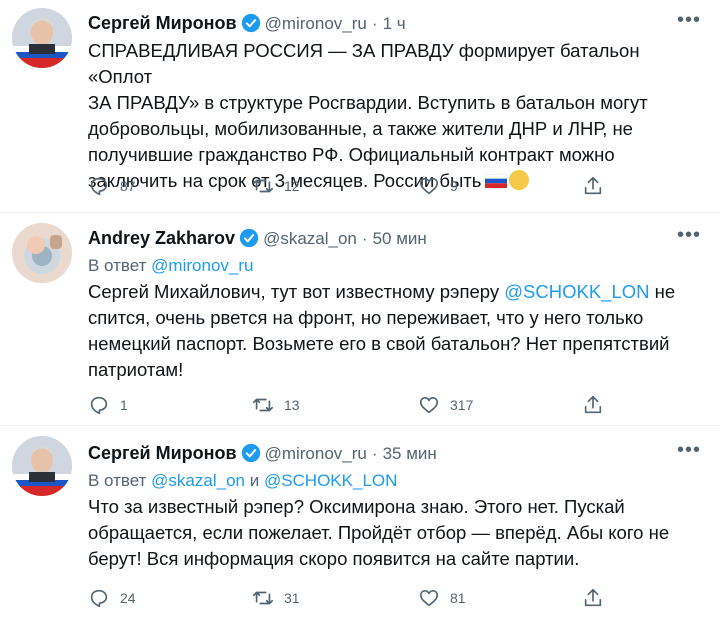  I want to click on author-name: Andrey Zakharov, so click(161, 238).